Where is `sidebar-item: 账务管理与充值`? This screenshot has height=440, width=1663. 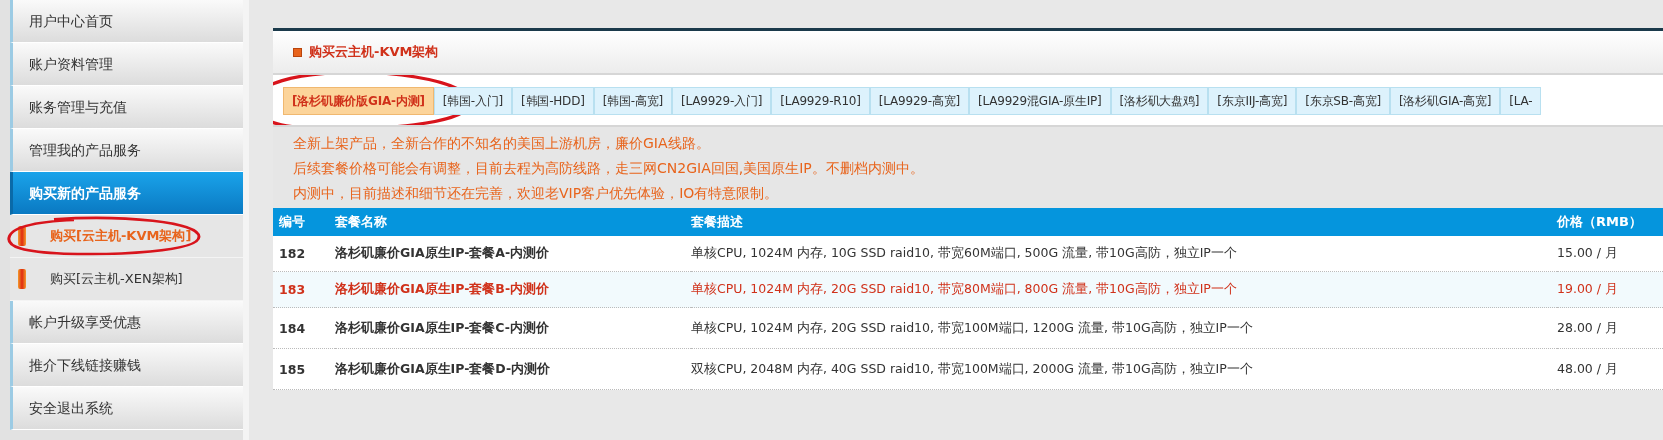 sidebar-item: 账务管理与充值 is located at coordinates (126, 107).